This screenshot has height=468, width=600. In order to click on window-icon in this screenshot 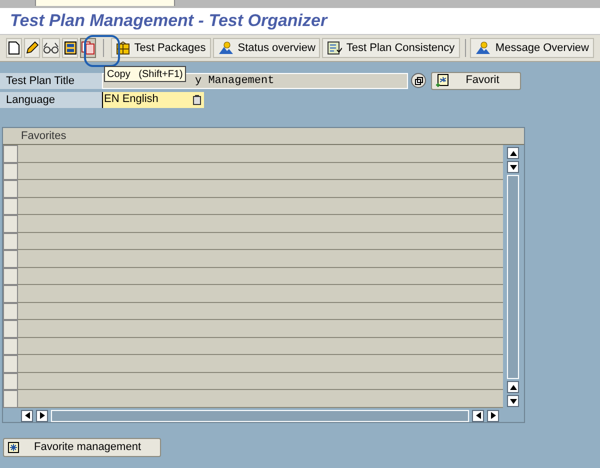, I will do `click(418, 80)`.